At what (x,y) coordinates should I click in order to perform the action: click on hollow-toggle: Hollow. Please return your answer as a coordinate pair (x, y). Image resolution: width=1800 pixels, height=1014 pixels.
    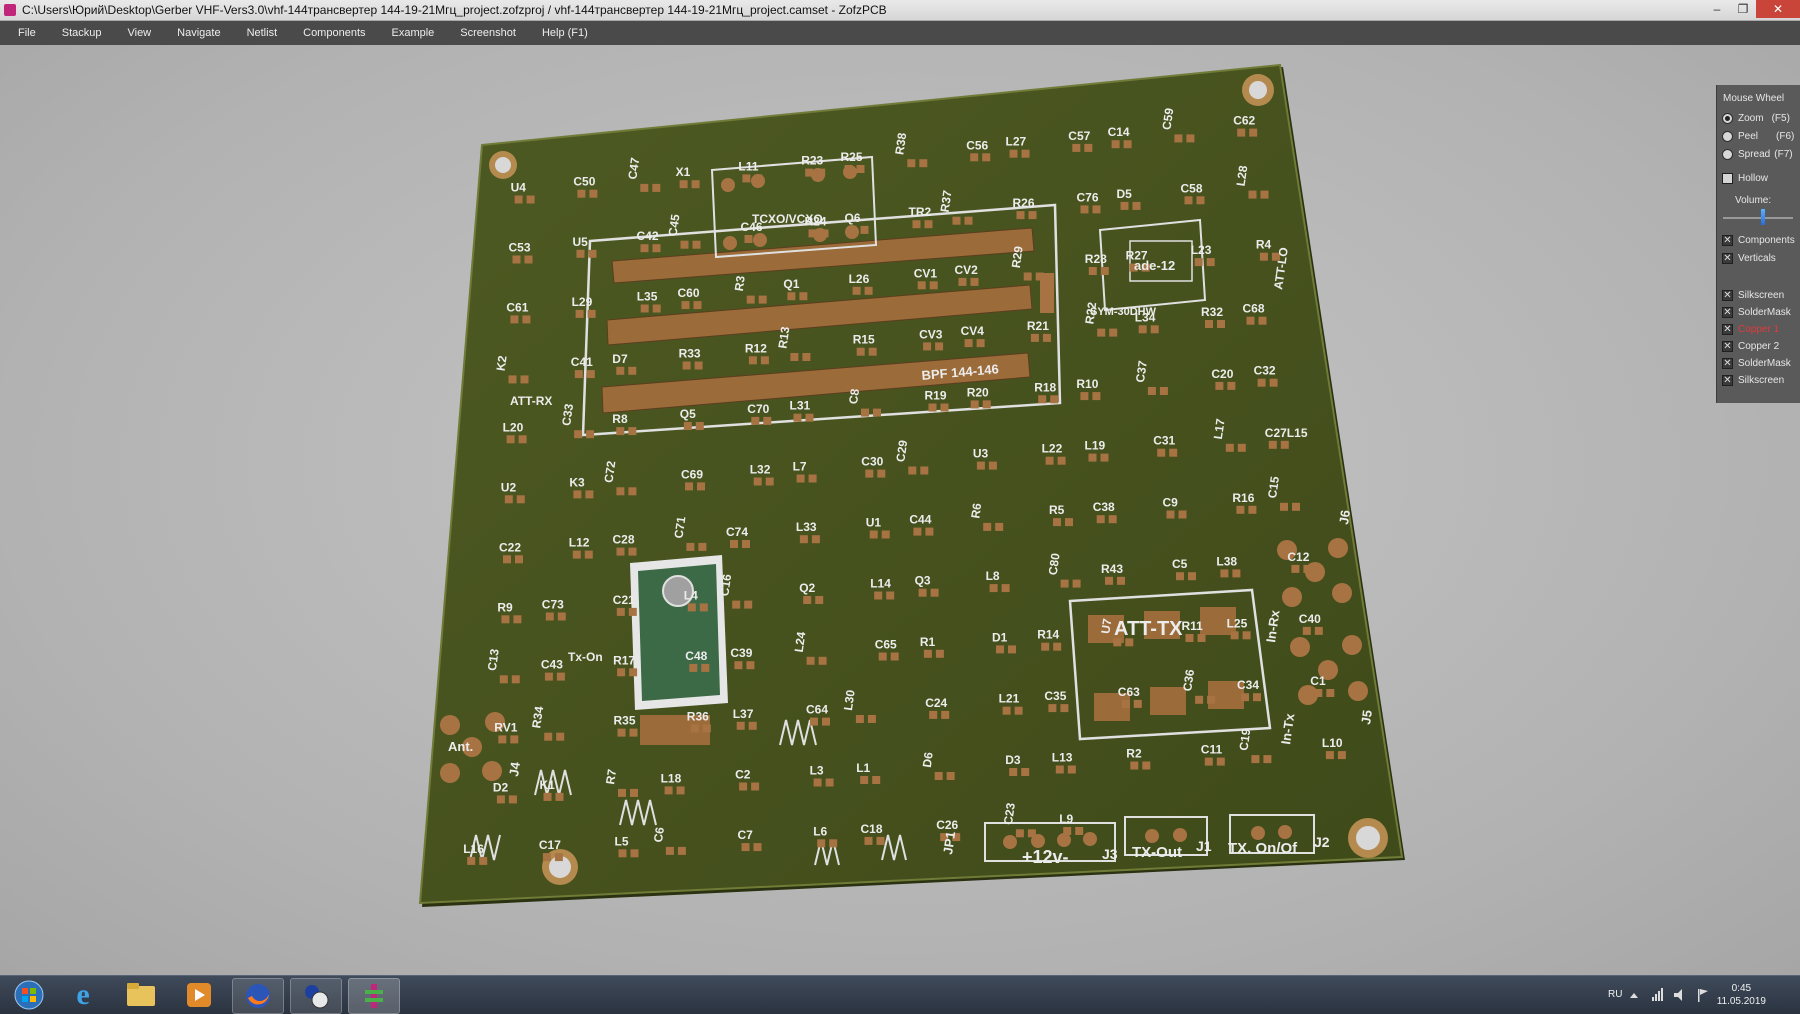
    Looking at the image, I should click on (1745, 178).